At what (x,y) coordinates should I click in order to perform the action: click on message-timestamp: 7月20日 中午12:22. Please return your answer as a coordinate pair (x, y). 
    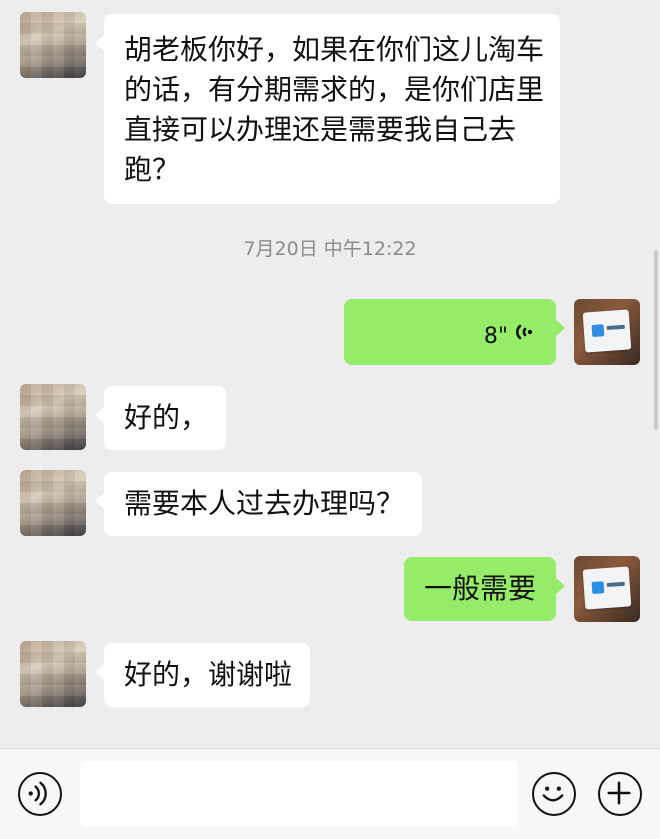
    Looking at the image, I should click on (330, 249).